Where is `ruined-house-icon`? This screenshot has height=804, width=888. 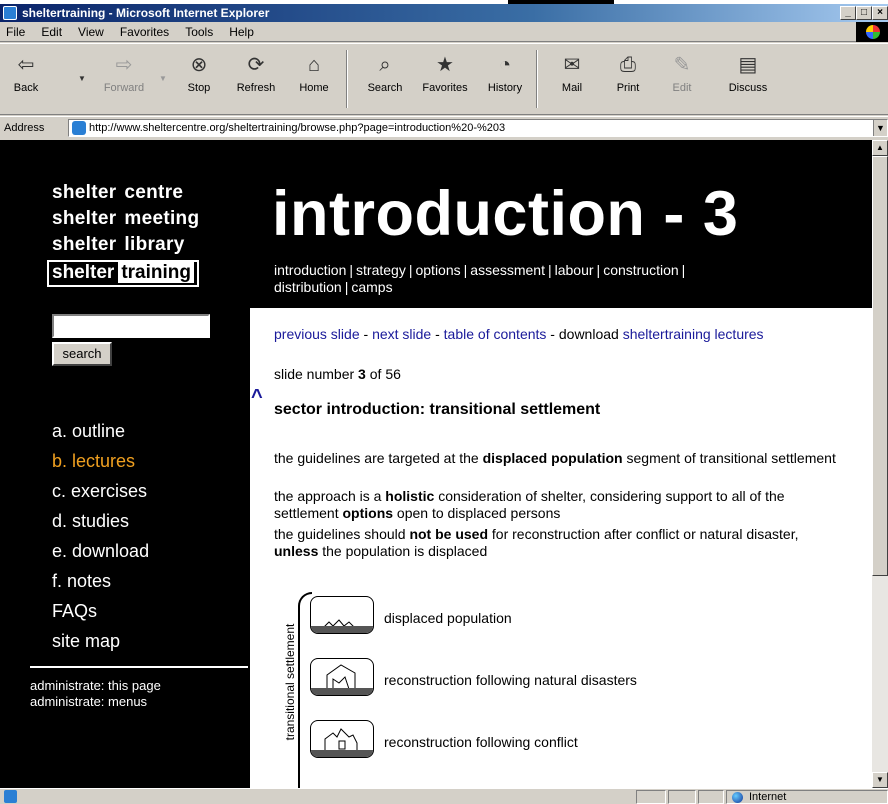
ruined-house-icon is located at coordinates (342, 739).